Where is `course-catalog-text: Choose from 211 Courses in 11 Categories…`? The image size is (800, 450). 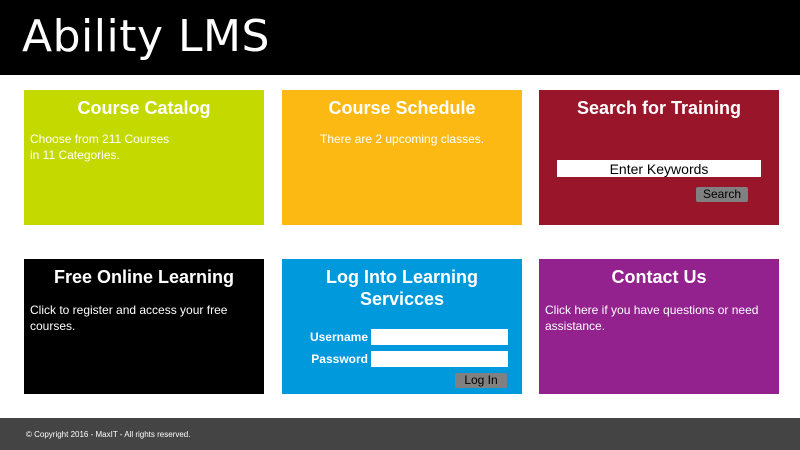 course-catalog-text: Choose from 211 Courses in 11 Categories… is located at coordinates (140, 147).